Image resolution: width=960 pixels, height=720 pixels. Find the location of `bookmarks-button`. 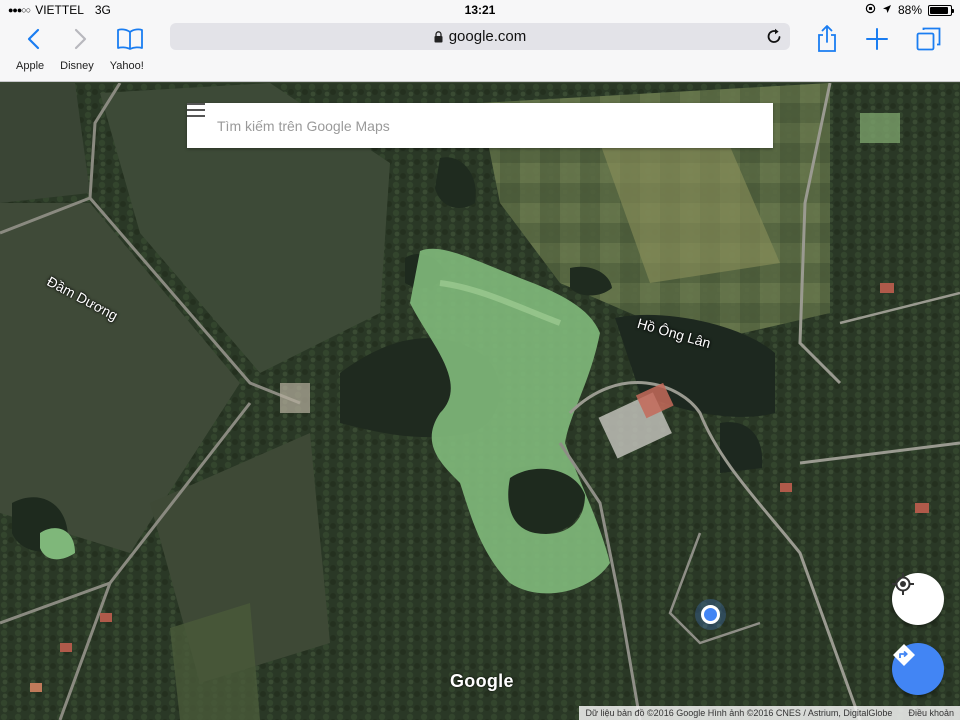

bookmarks-button is located at coordinates (130, 39).